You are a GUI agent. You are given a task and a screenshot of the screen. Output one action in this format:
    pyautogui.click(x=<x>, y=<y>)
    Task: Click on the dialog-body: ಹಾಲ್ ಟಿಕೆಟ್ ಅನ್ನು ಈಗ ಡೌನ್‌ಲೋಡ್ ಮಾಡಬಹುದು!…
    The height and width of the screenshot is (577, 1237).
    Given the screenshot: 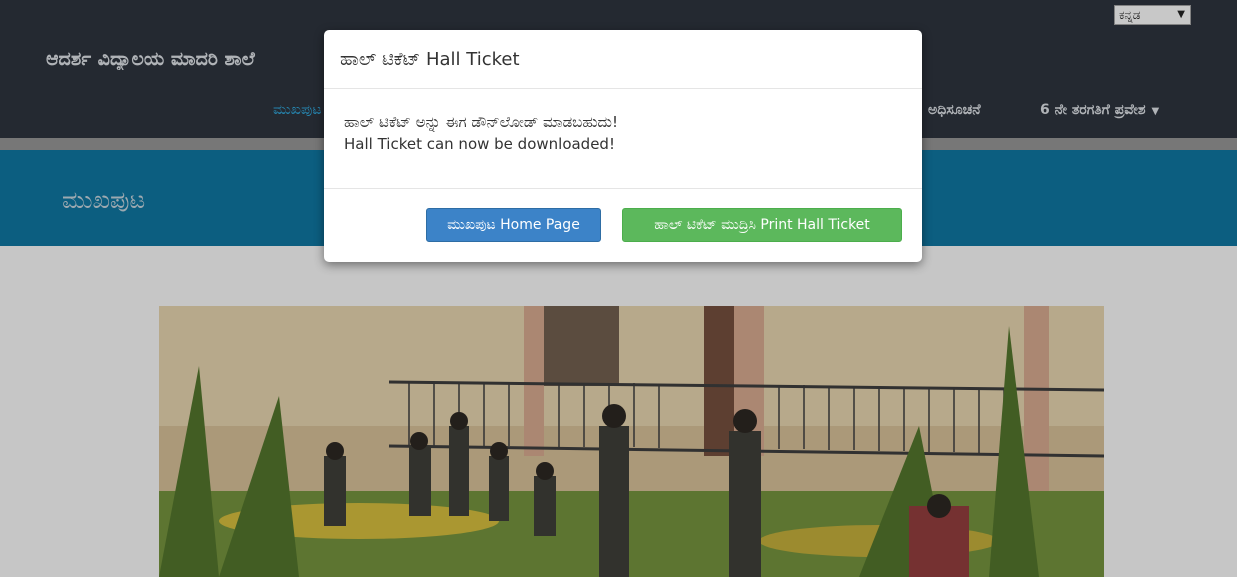 What is the action you would take?
    pyautogui.click(x=481, y=133)
    